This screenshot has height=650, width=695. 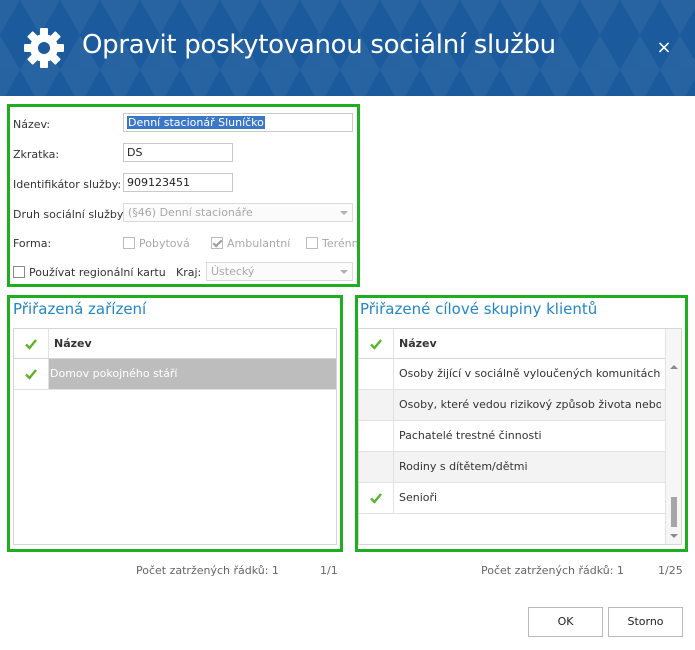 I want to click on region-label: Kraj:, so click(x=189, y=272).